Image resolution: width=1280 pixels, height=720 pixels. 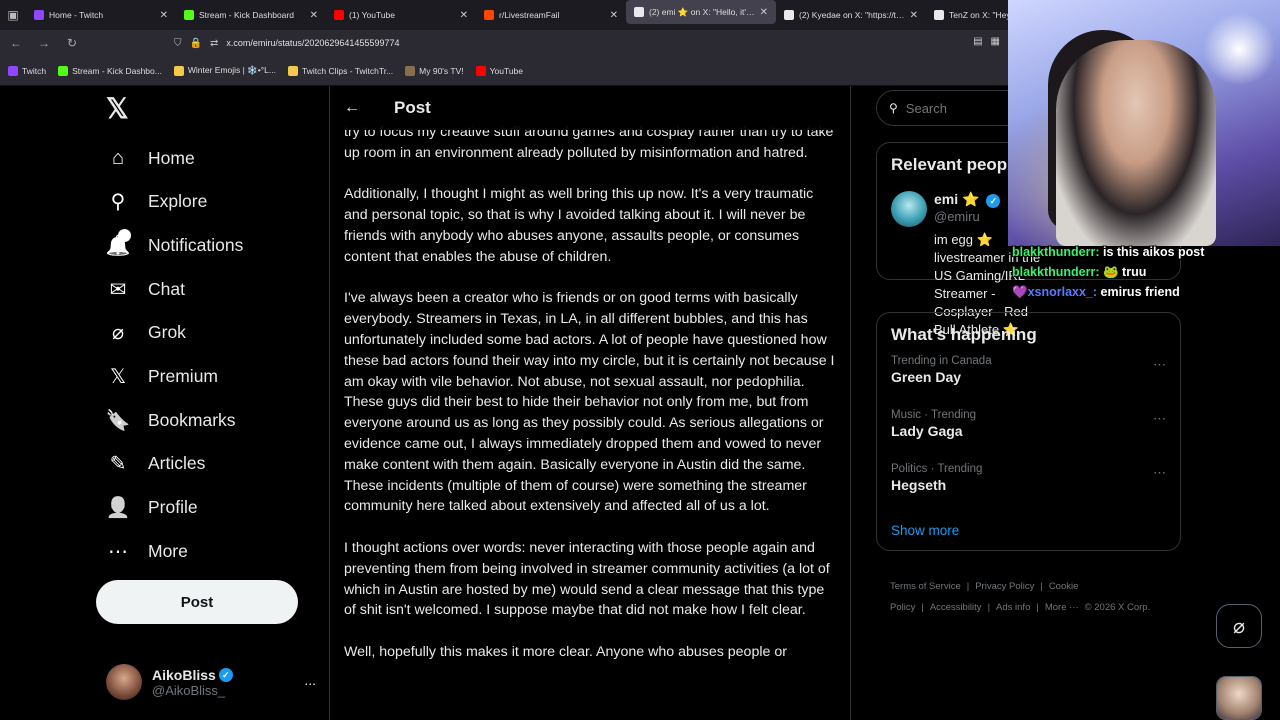 What do you see at coordinates (124, 235) in the screenshot?
I see `notification-badge: 2` at bounding box center [124, 235].